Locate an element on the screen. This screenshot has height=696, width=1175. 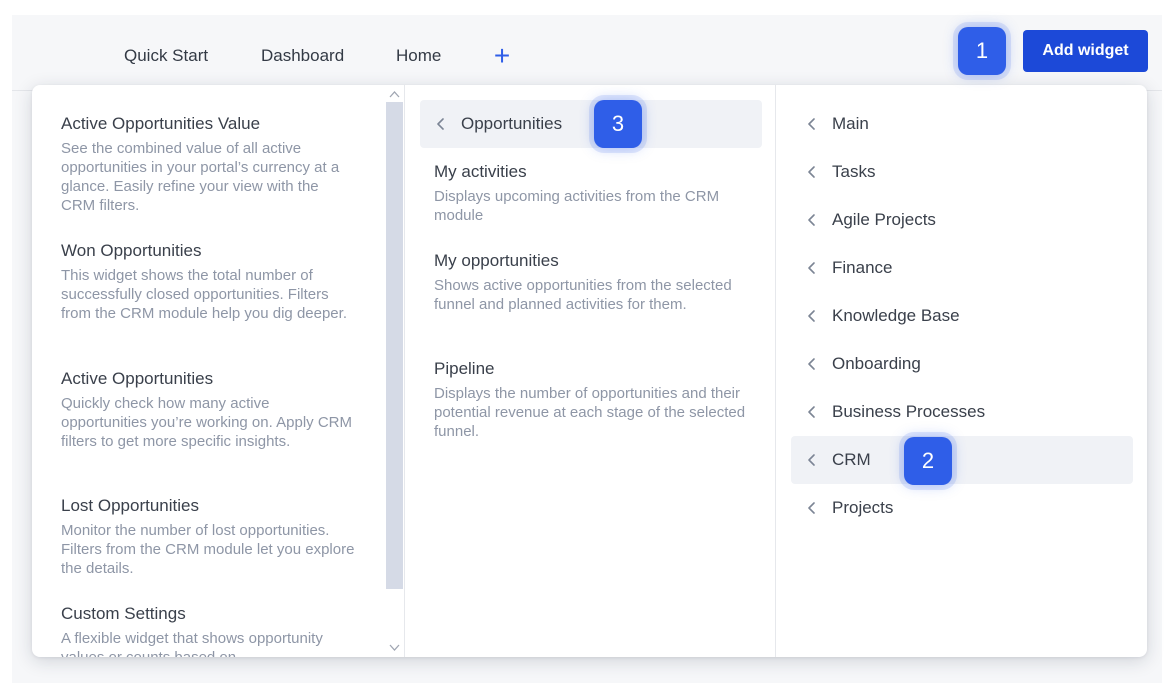
widget-title: My activities is located at coordinates (480, 171).